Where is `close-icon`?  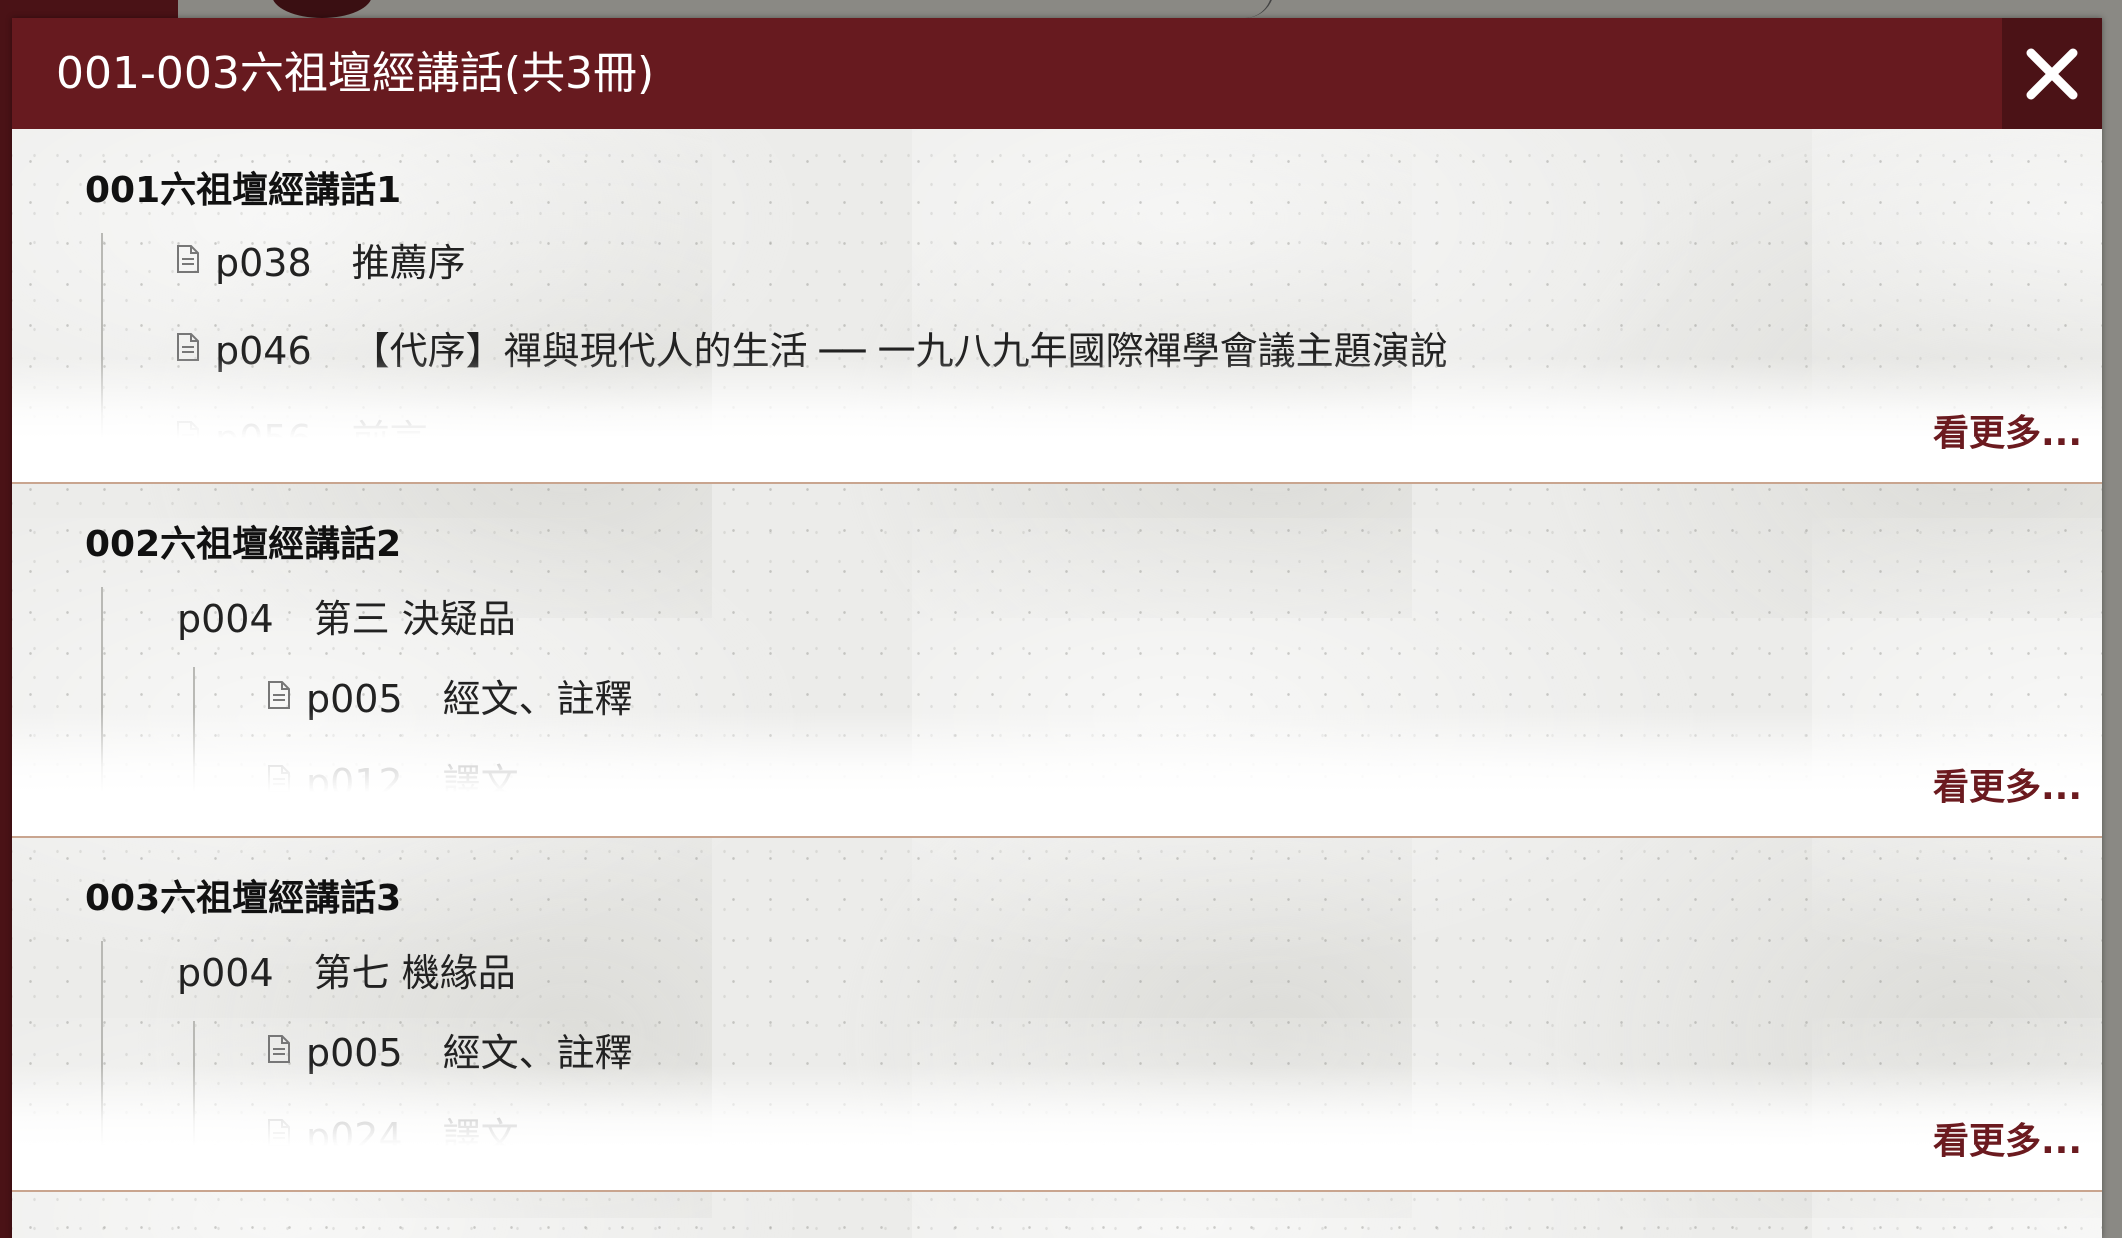
close-icon is located at coordinates (2052, 73).